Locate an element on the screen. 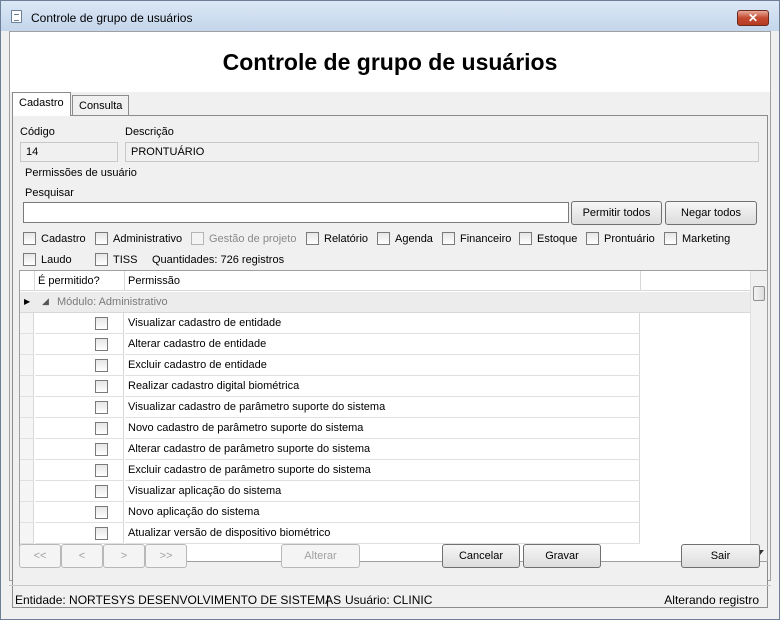  filter-cadastro-label: Cadastro is located at coordinates (63, 239).